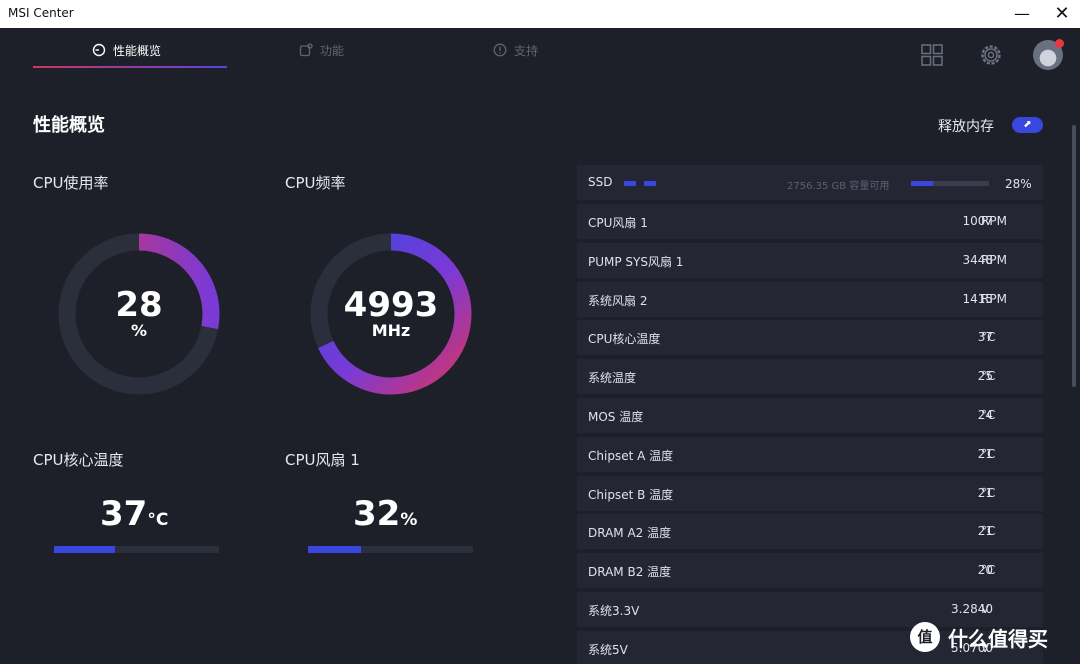  Describe the element at coordinates (630, 533) in the screenshot. I see `sensor-name: DRAM A2 温度` at that location.